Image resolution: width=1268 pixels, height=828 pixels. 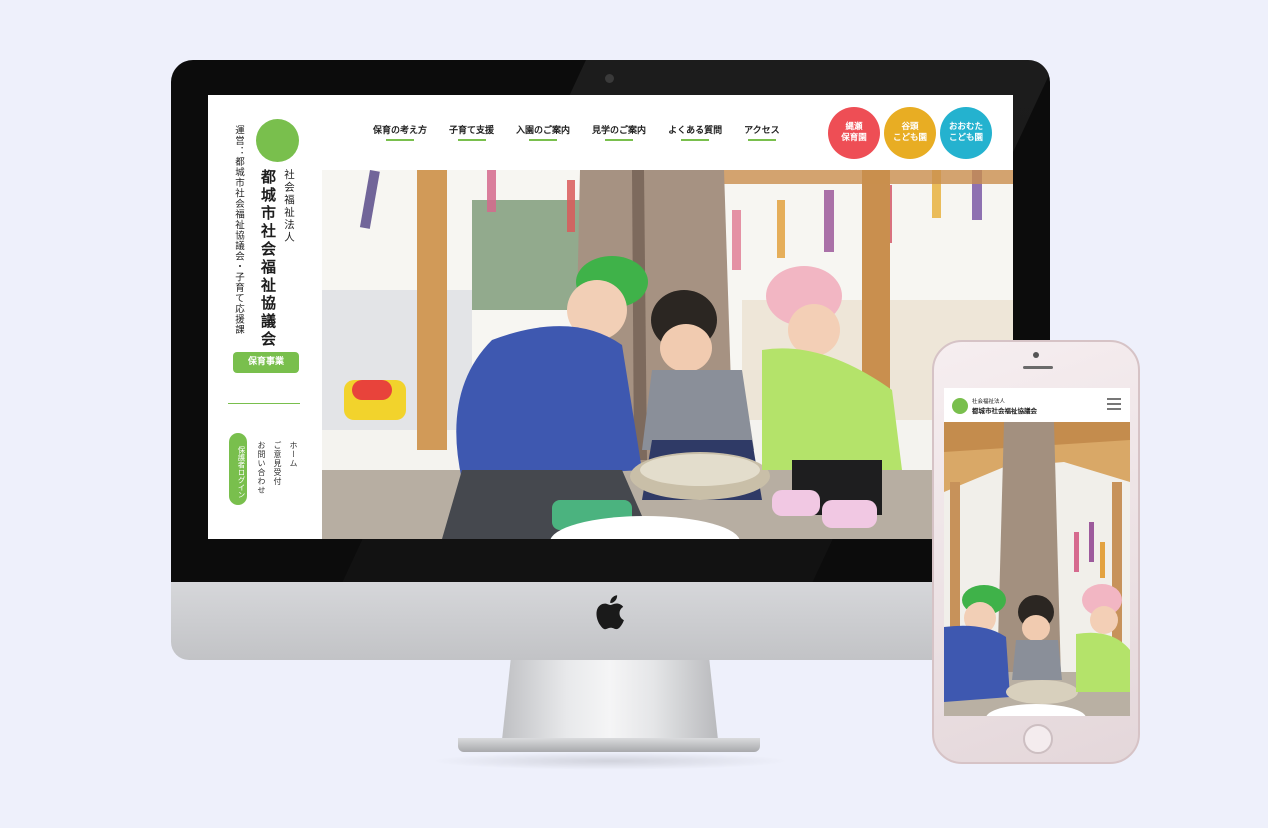 What do you see at coordinates (1114, 404) in the screenshot?
I see `hamburger-menu-icon` at bounding box center [1114, 404].